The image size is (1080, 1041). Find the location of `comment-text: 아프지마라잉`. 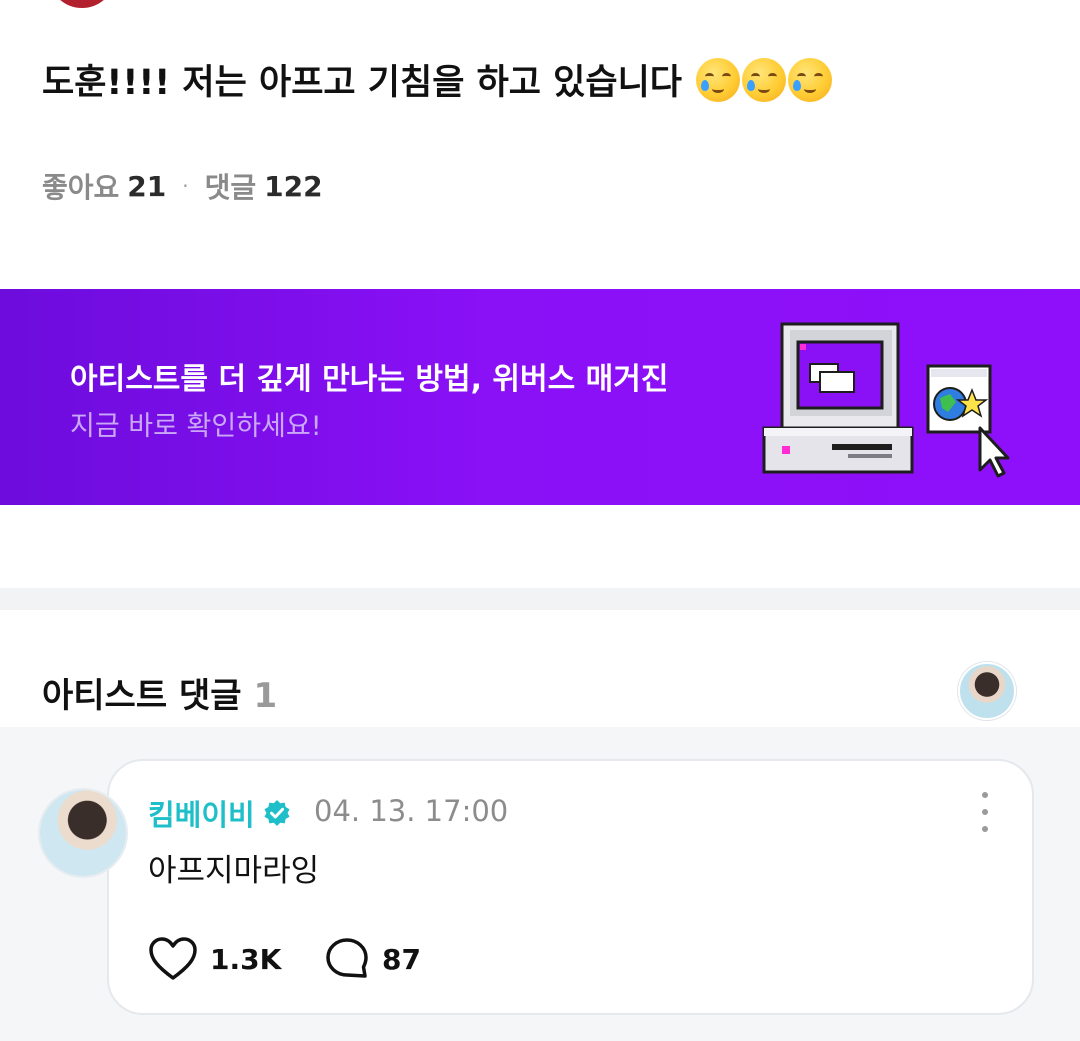

comment-text: 아프지마라잉 is located at coordinates (234, 871).